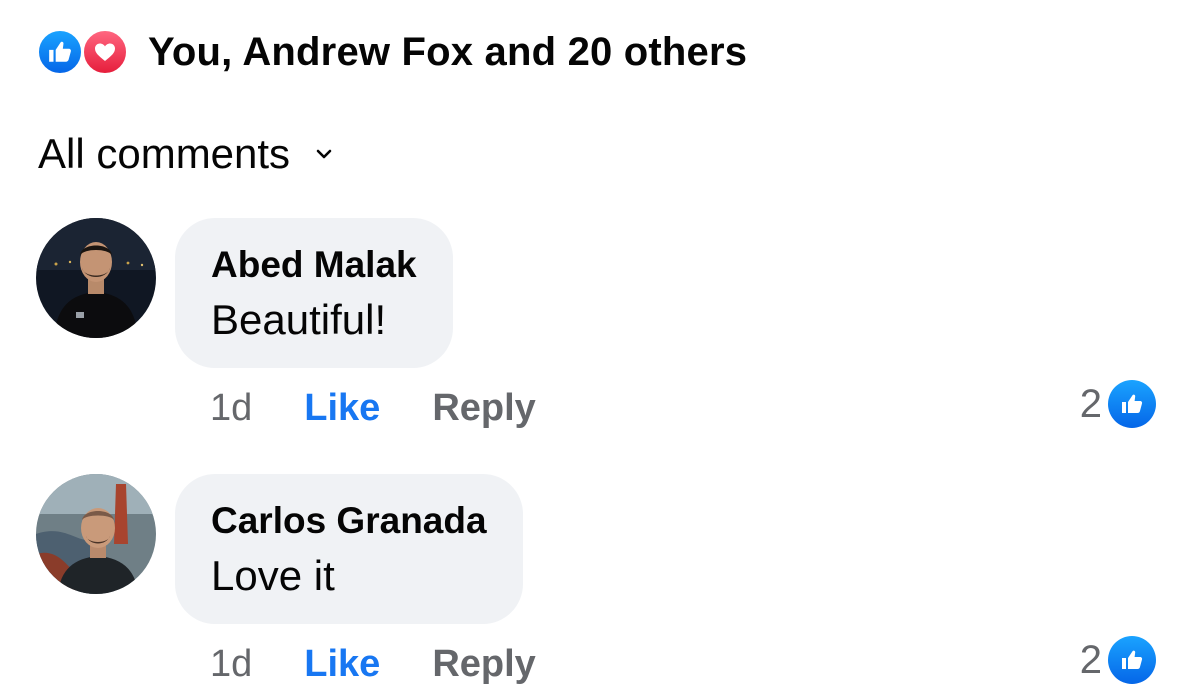 The image size is (1179, 695). Describe the element at coordinates (164, 153) in the screenshot. I see `comments-filter-label: All comments` at that location.